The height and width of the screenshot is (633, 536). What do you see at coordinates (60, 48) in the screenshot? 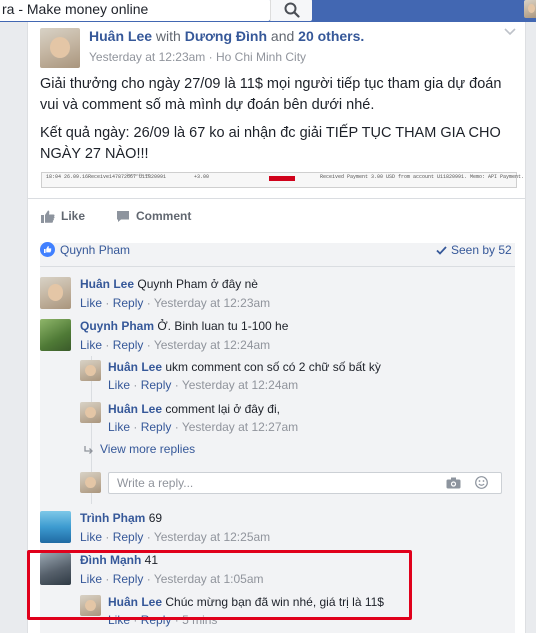
I see `post-author-avatar` at bounding box center [60, 48].